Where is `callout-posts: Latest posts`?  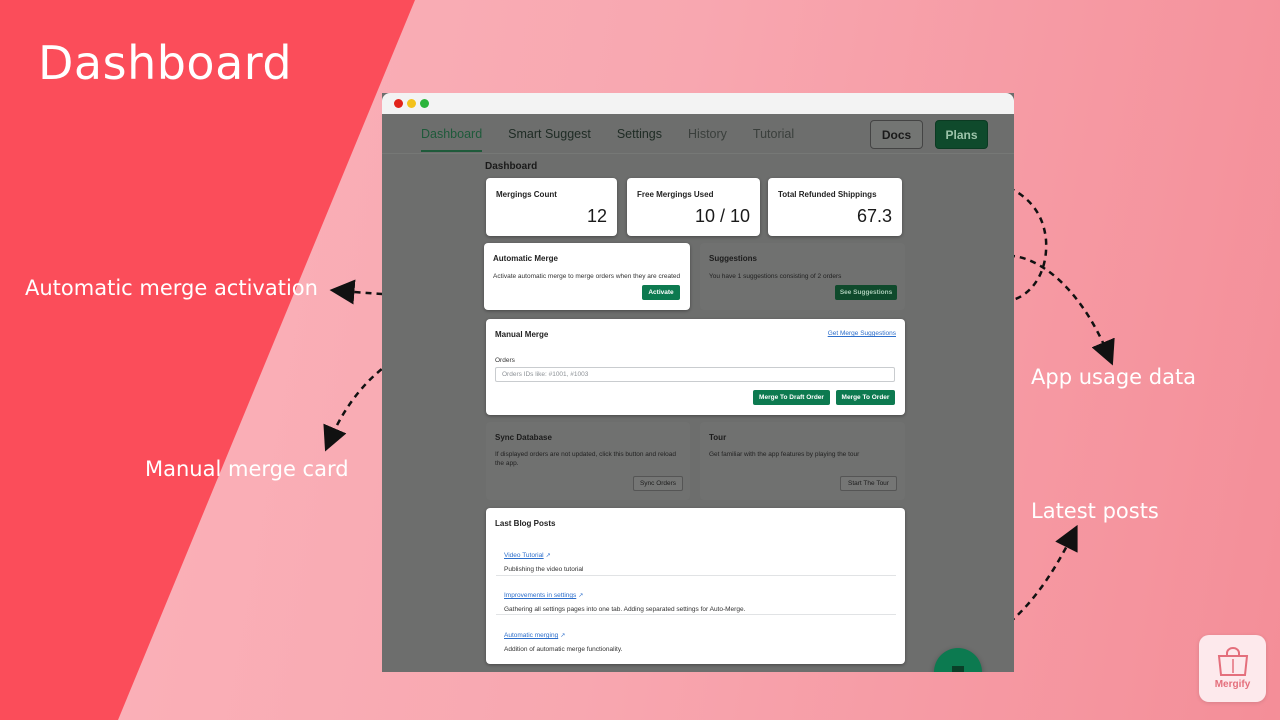 callout-posts: Latest posts is located at coordinates (1095, 511).